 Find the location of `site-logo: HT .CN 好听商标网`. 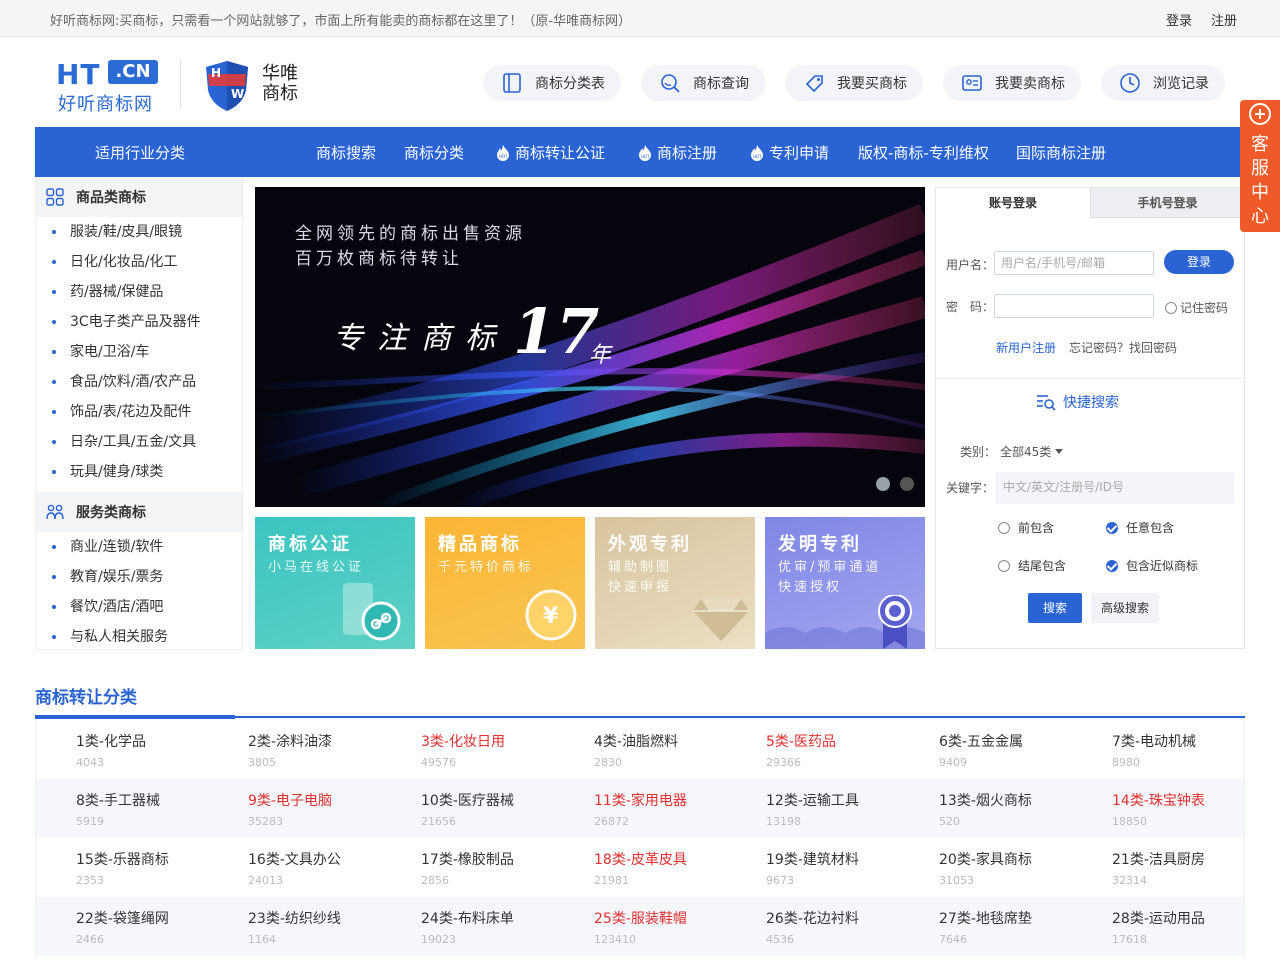

site-logo: HT .CN 好听商标网 is located at coordinates (108, 85).